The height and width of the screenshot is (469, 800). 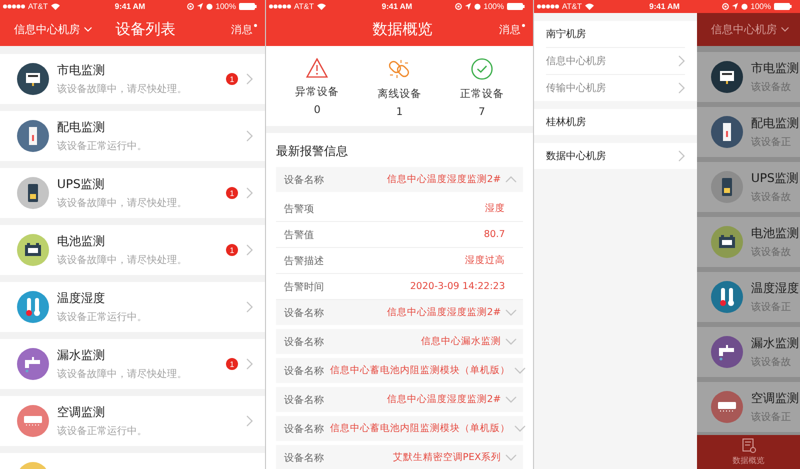 I want to click on device-status: 该设备正常运行中。, so click(x=102, y=317).